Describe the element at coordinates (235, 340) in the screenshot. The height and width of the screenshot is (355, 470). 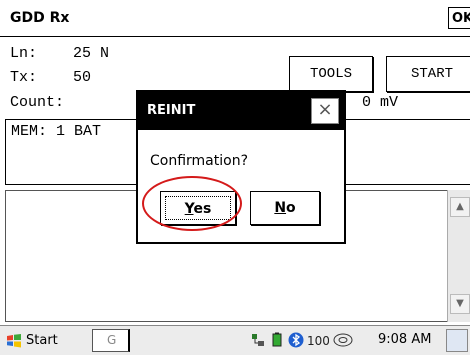
I see `taskbar: Start G 100 9:08 AM` at that location.